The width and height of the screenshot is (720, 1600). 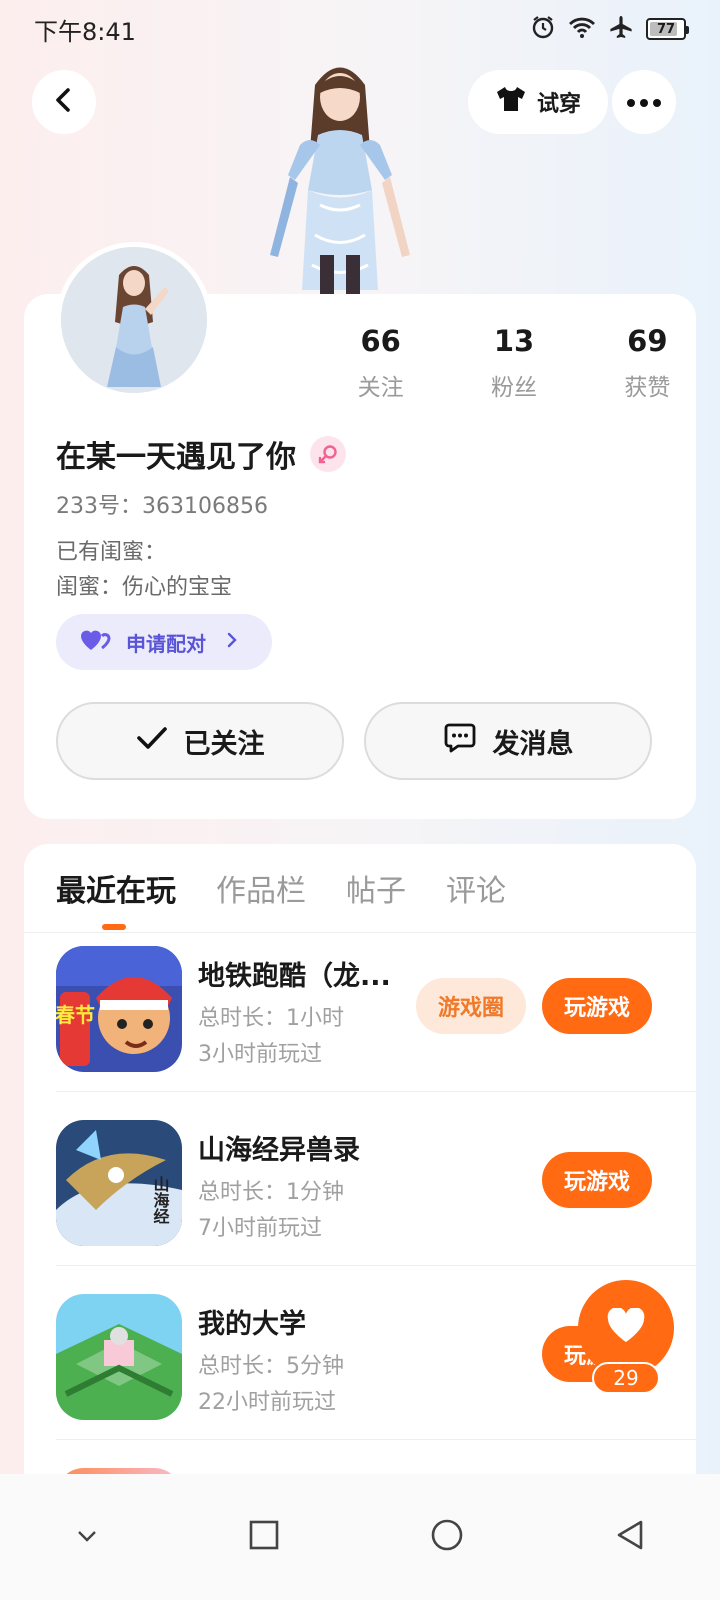 What do you see at coordinates (626, 1378) in the screenshot?
I see `like-count: 29` at bounding box center [626, 1378].